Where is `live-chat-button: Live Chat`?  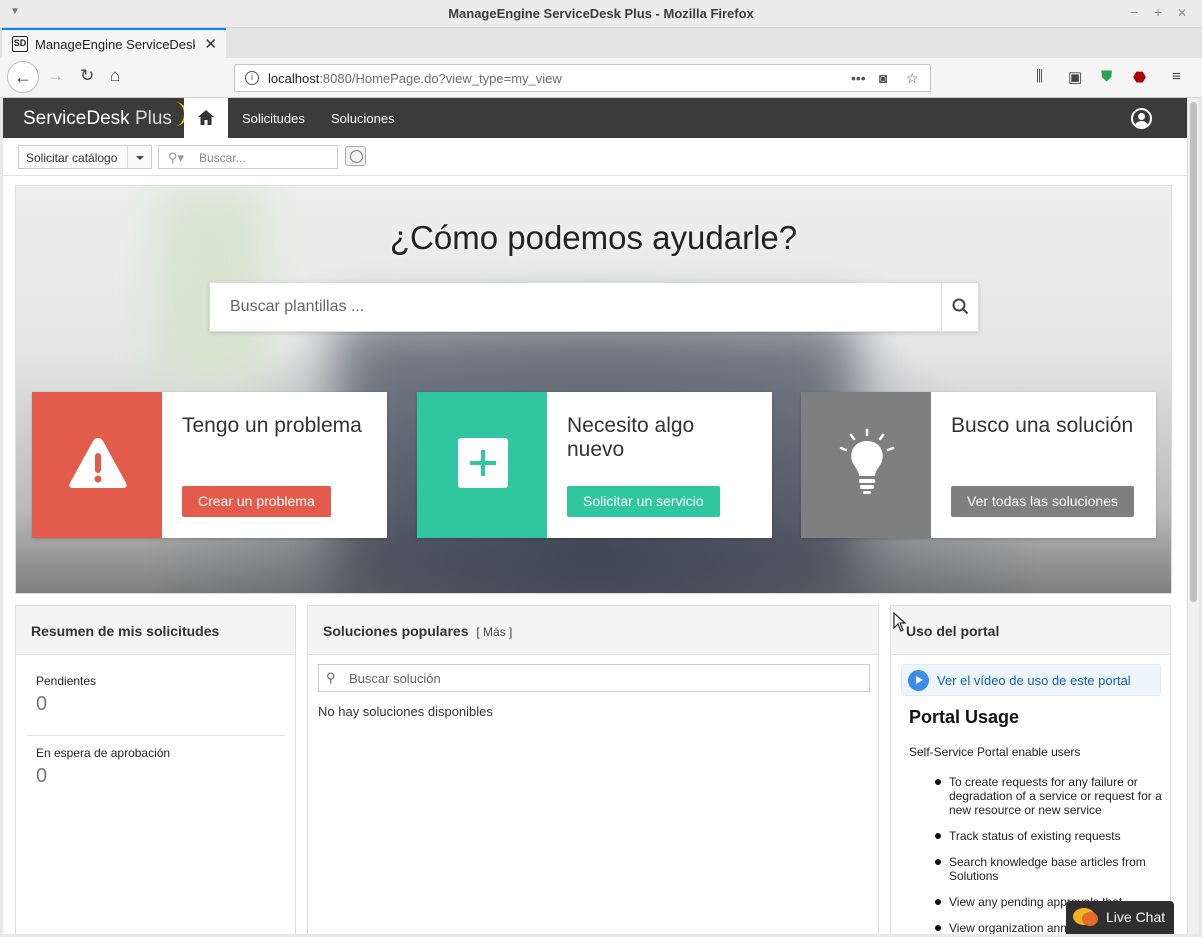 live-chat-button: Live Chat is located at coordinates (1120, 917).